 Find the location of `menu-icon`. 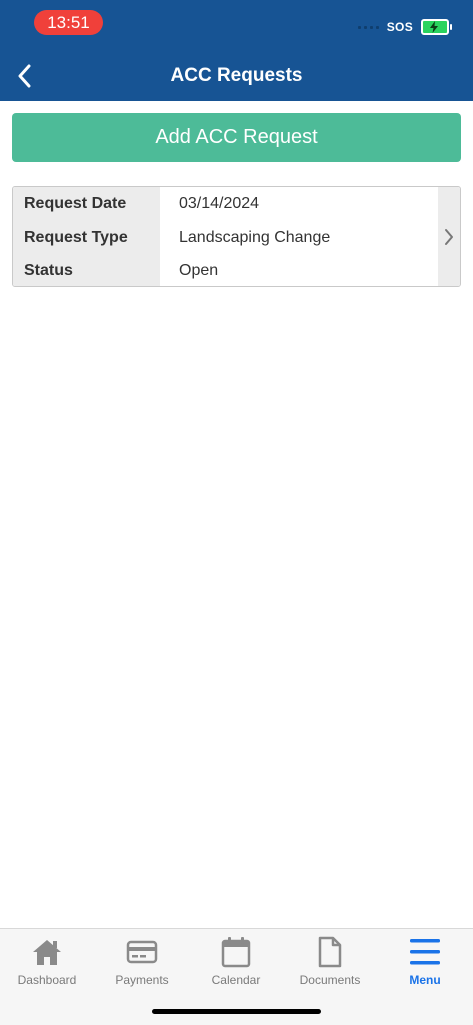

menu-icon is located at coordinates (425, 952).